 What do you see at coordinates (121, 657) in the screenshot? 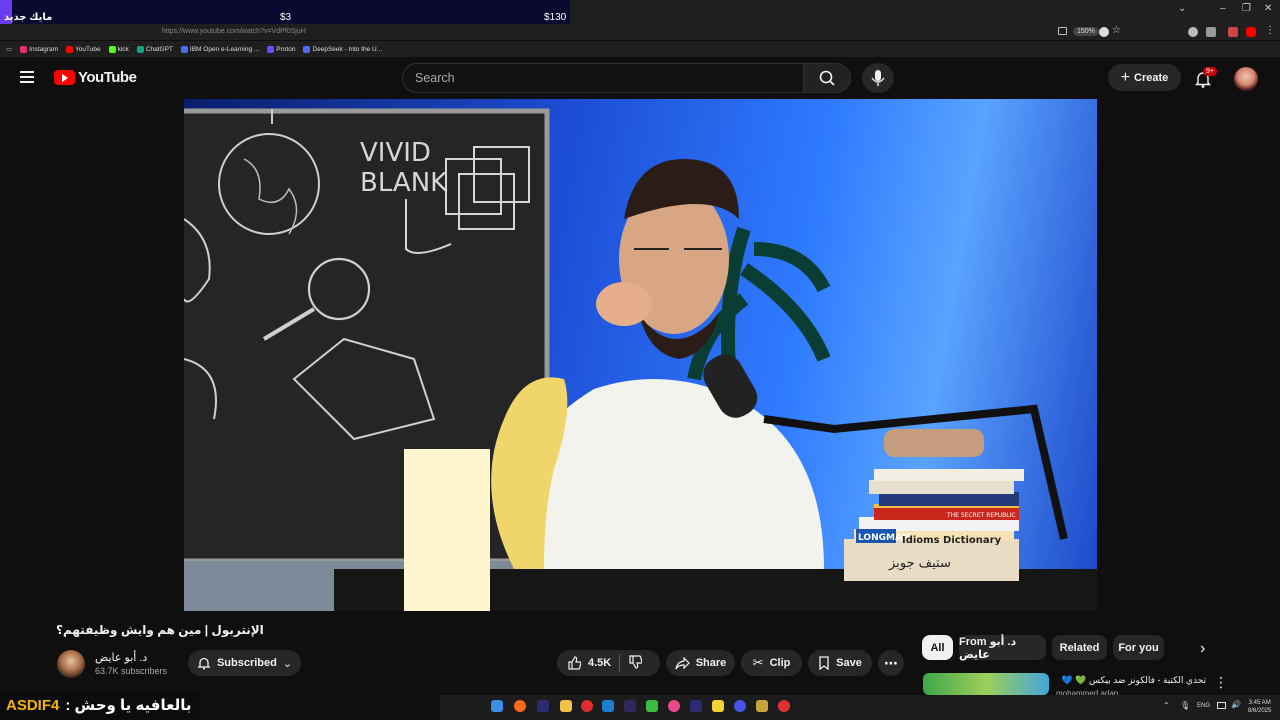
I see `channel-name: د. أبو عايض` at bounding box center [121, 657].